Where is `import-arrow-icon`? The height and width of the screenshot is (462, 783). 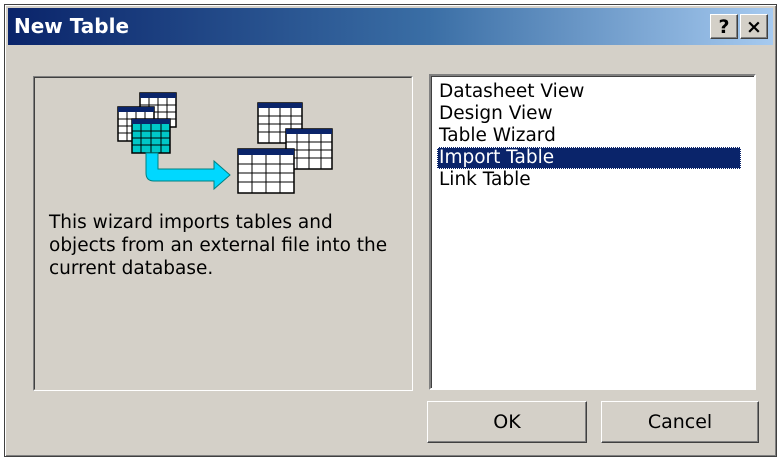
import-arrow-icon is located at coordinates (188, 171).